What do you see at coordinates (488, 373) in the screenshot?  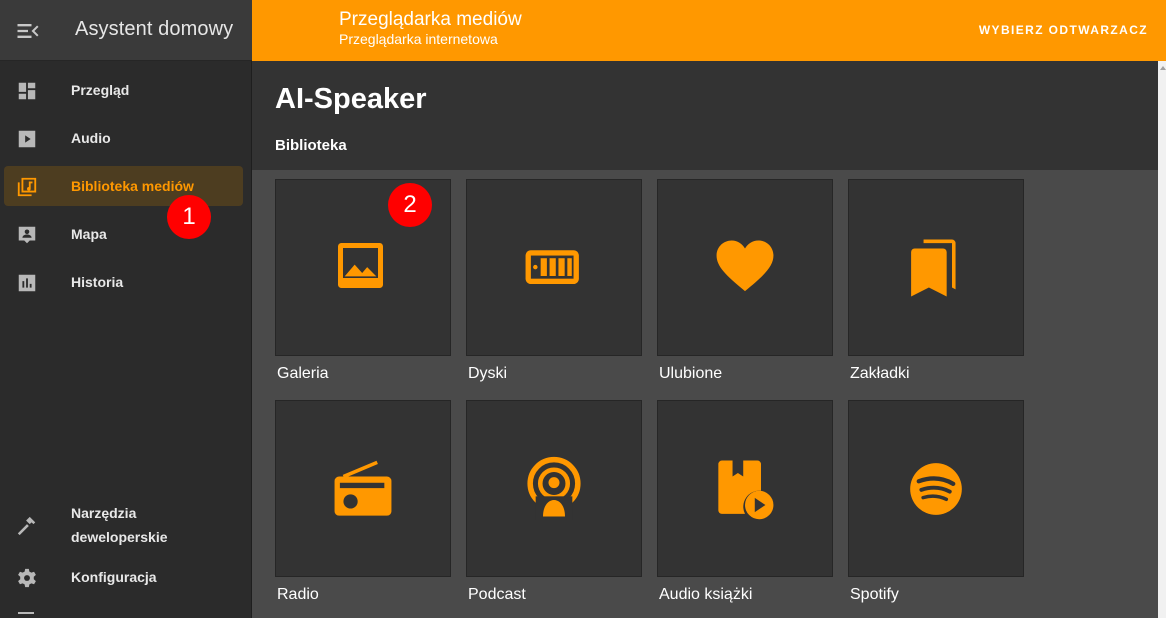 I see `tile-label: Dyski` at bounding box center [488, 373].